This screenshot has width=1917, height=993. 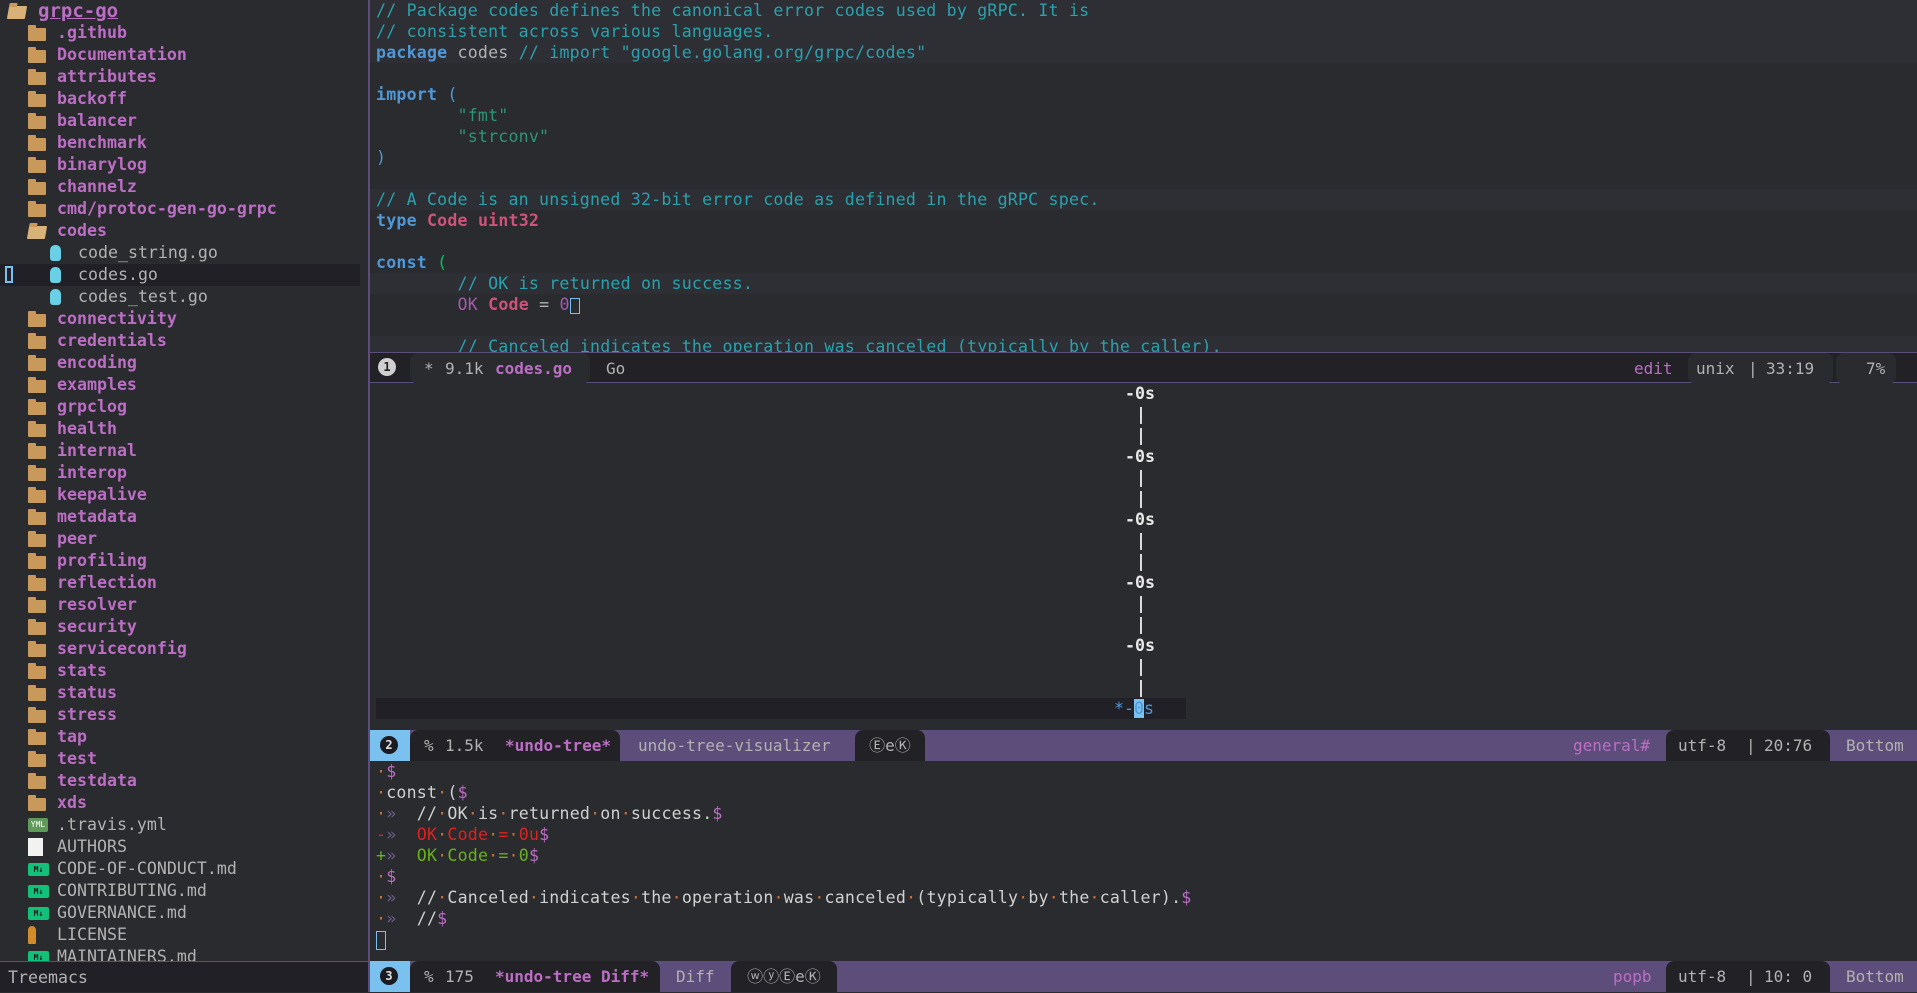 I want to click on tree-folder: metadata, so click(x=180, y=517).